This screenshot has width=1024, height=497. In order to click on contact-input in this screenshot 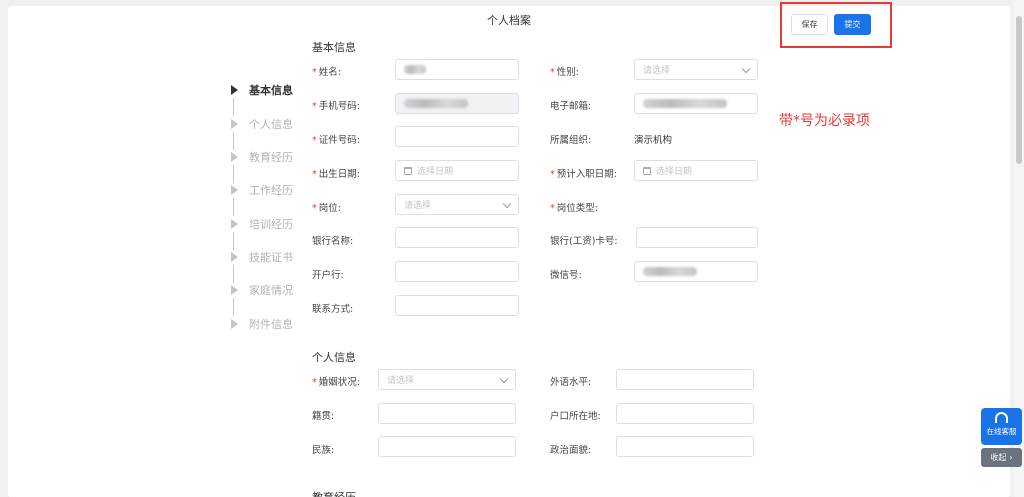, I will do `click(457, 305)`.